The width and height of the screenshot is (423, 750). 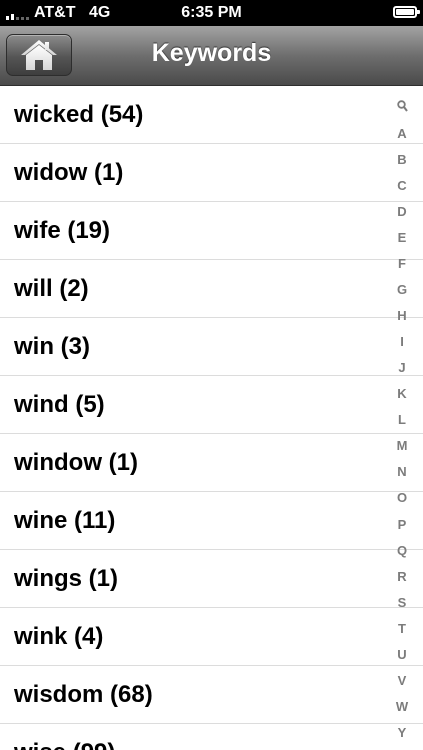 What do you see at coordinates (64, 744) in the screenshot?
I see `keyword-label: wise (99)` at bounding box center [64, 744].